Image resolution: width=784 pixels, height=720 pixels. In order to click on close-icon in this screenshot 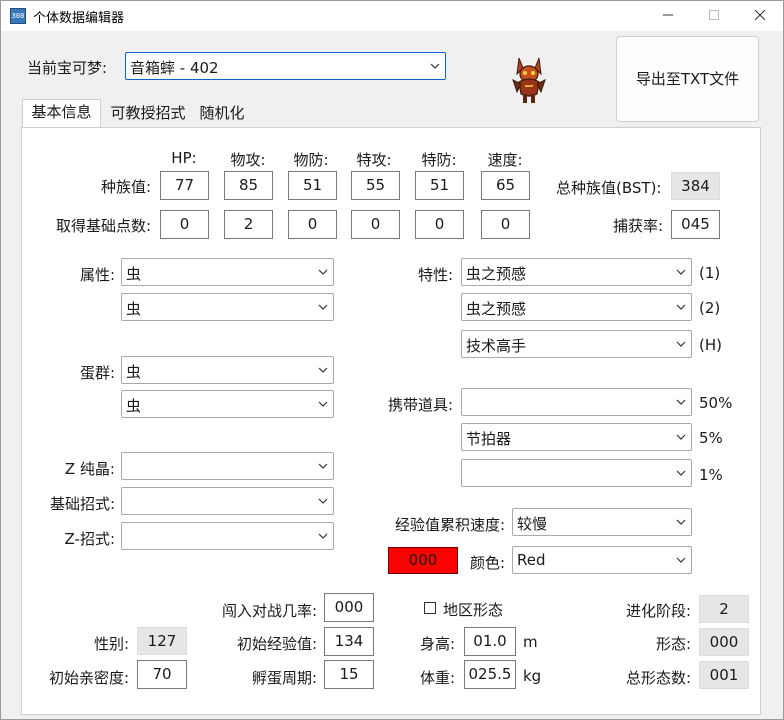, I will do `click(760, 15)`.